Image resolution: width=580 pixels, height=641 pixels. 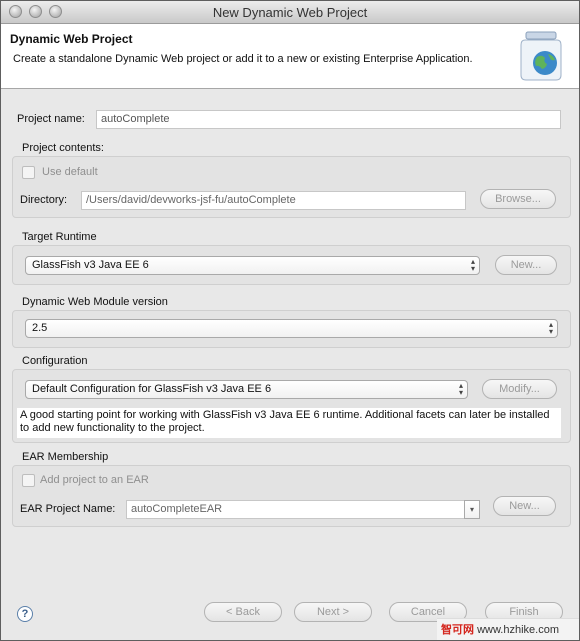 I want to click on configuration-title: Configuration, so click(x=55, y=361).